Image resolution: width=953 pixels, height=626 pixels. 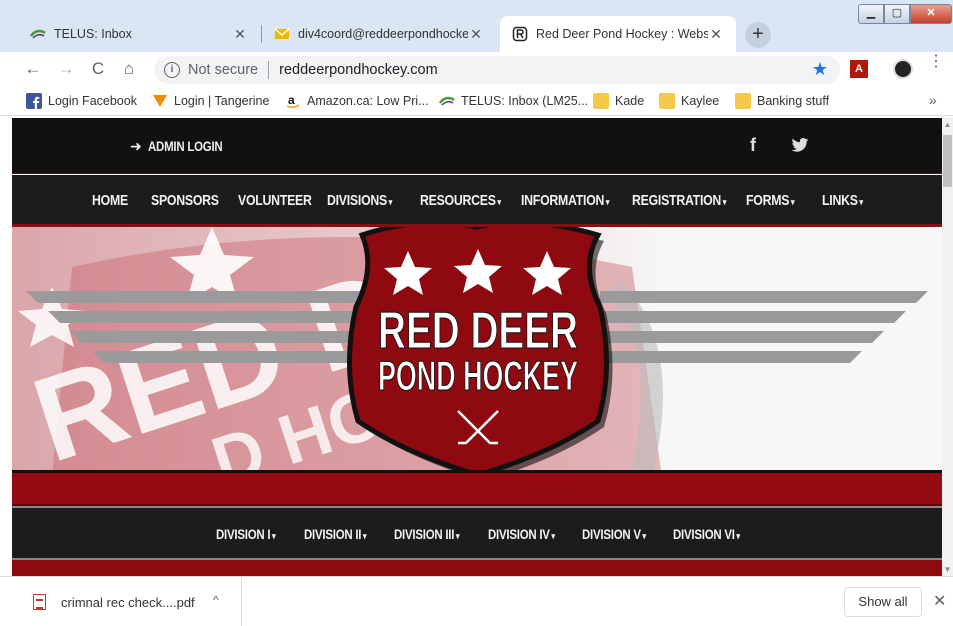 What do you see at coordinates (269, 70) in the screenshot?
I see `divider` at bounding box center [269, 70].